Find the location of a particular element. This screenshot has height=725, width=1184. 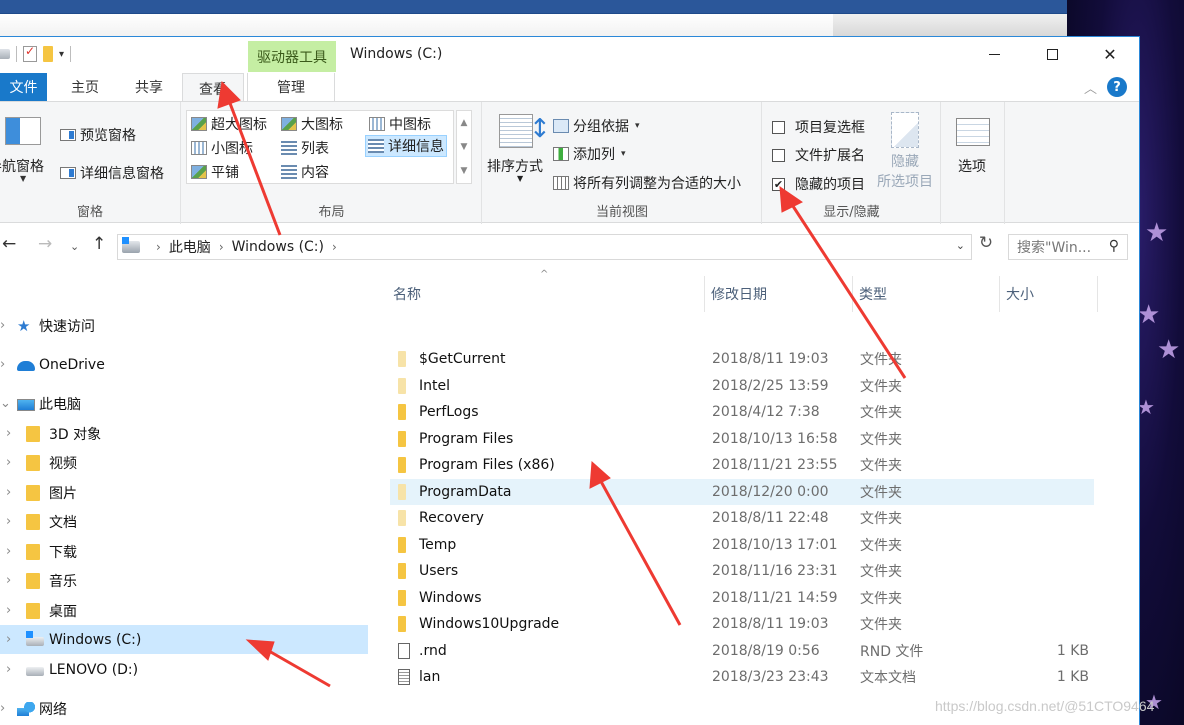

options-button: 选项 is located at coordinates (973, 152).